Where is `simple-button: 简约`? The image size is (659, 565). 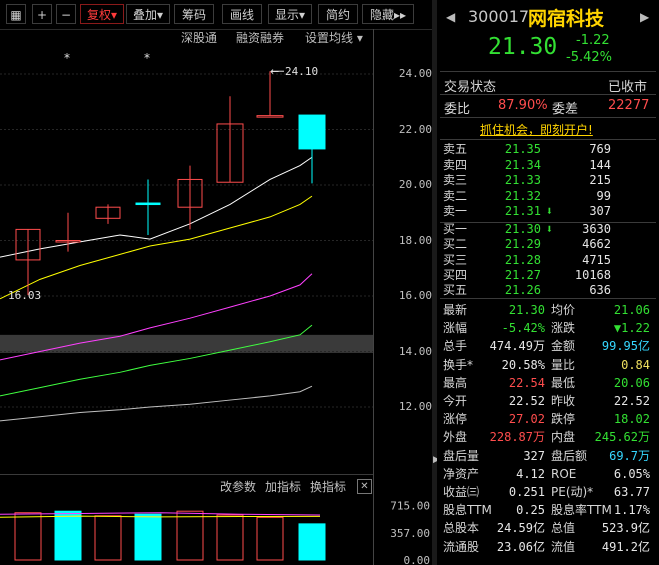
simple-button: 简约 is located at coordinates (338, 14).